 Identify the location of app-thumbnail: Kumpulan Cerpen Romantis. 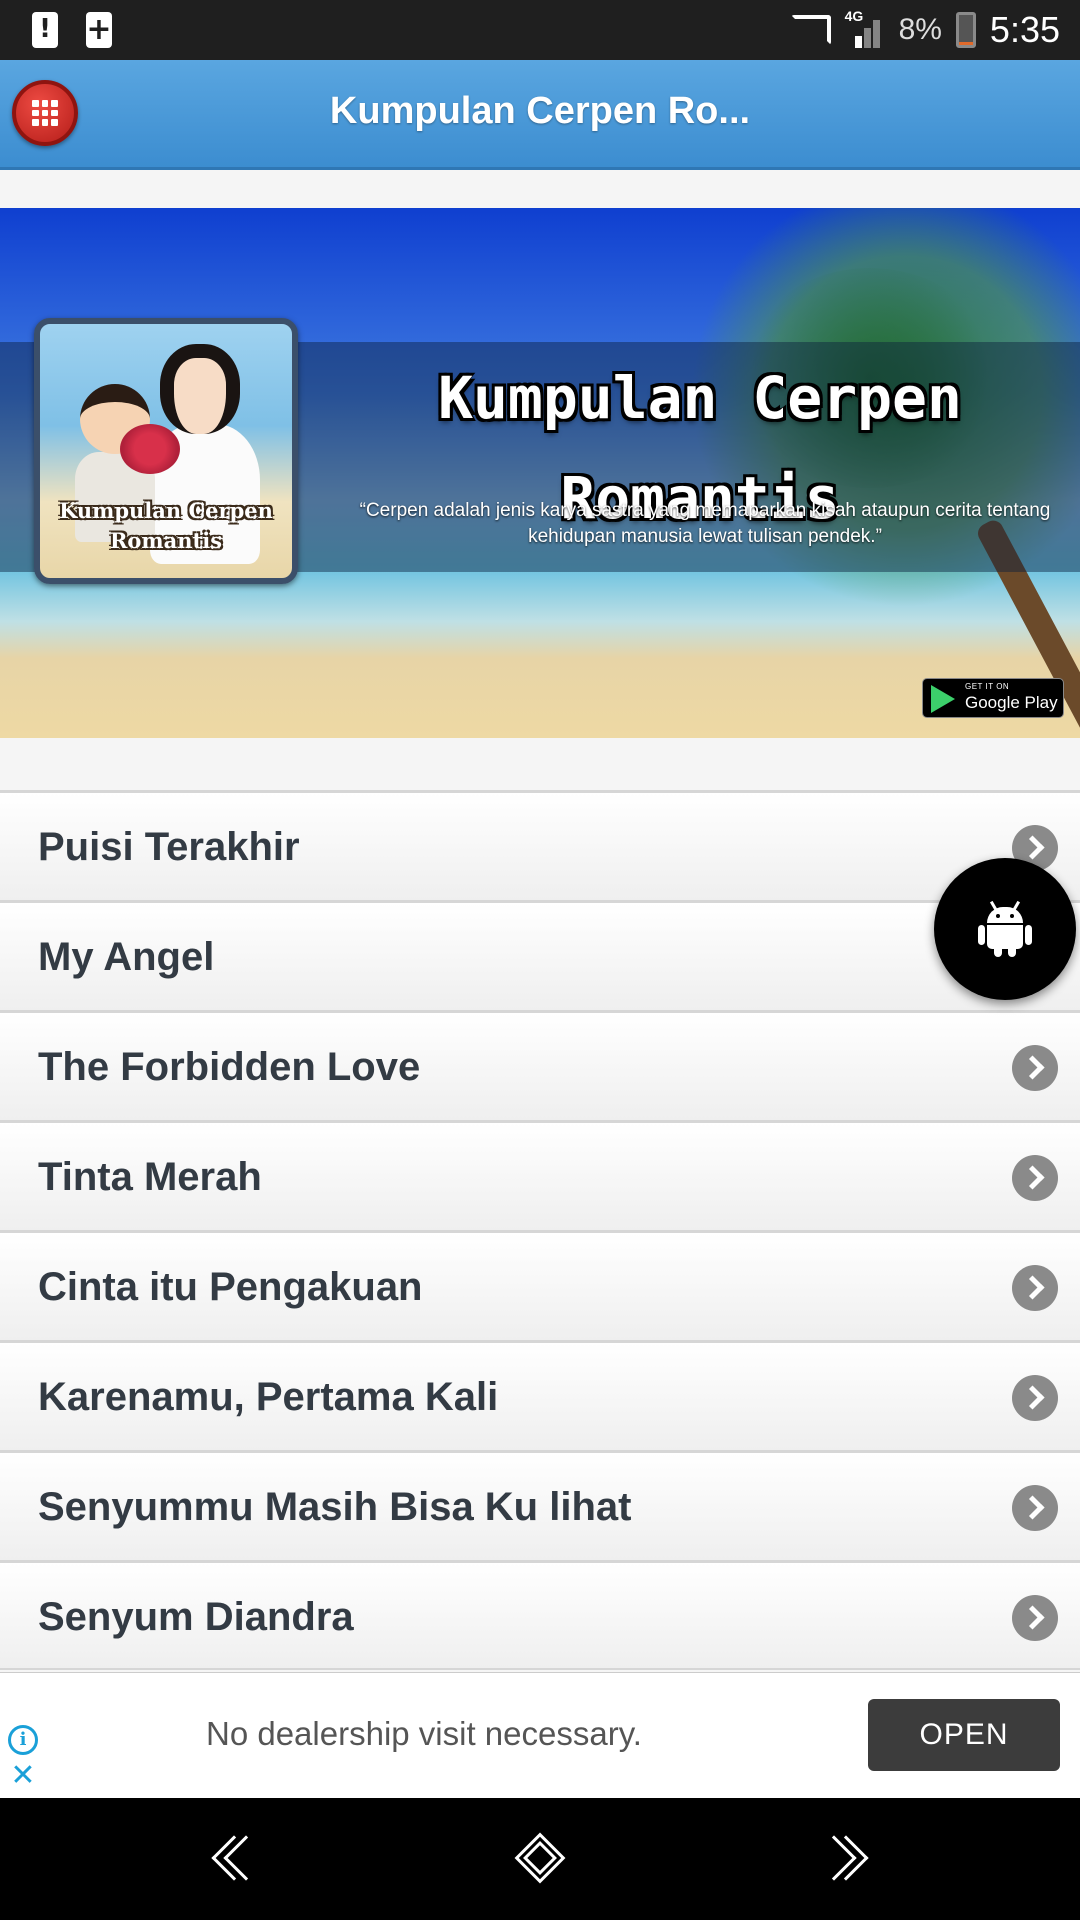
(166, 451).